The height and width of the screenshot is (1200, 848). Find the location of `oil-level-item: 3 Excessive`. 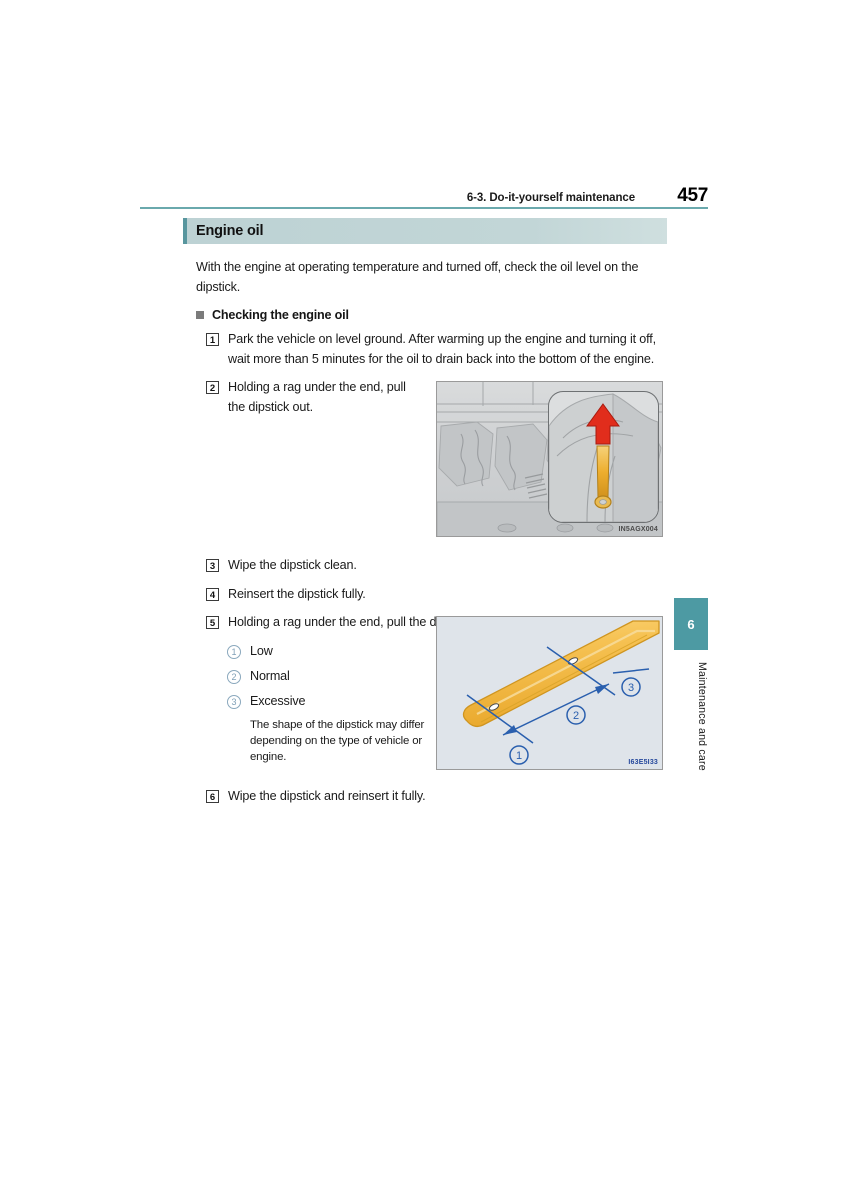

oil-level-item: 3 Excessive is located at coordinates (327, 701).